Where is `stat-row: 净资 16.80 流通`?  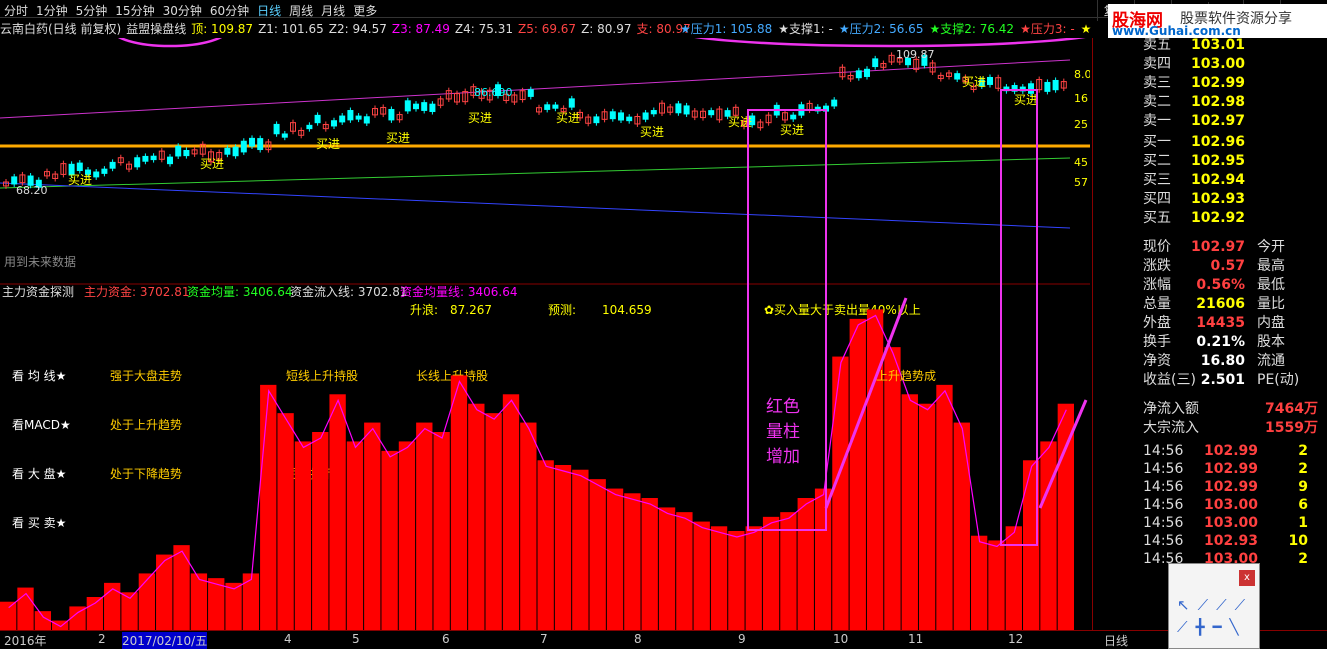 stat-row: 净资 16.80 流通 is located at coordinates (1214, 361).